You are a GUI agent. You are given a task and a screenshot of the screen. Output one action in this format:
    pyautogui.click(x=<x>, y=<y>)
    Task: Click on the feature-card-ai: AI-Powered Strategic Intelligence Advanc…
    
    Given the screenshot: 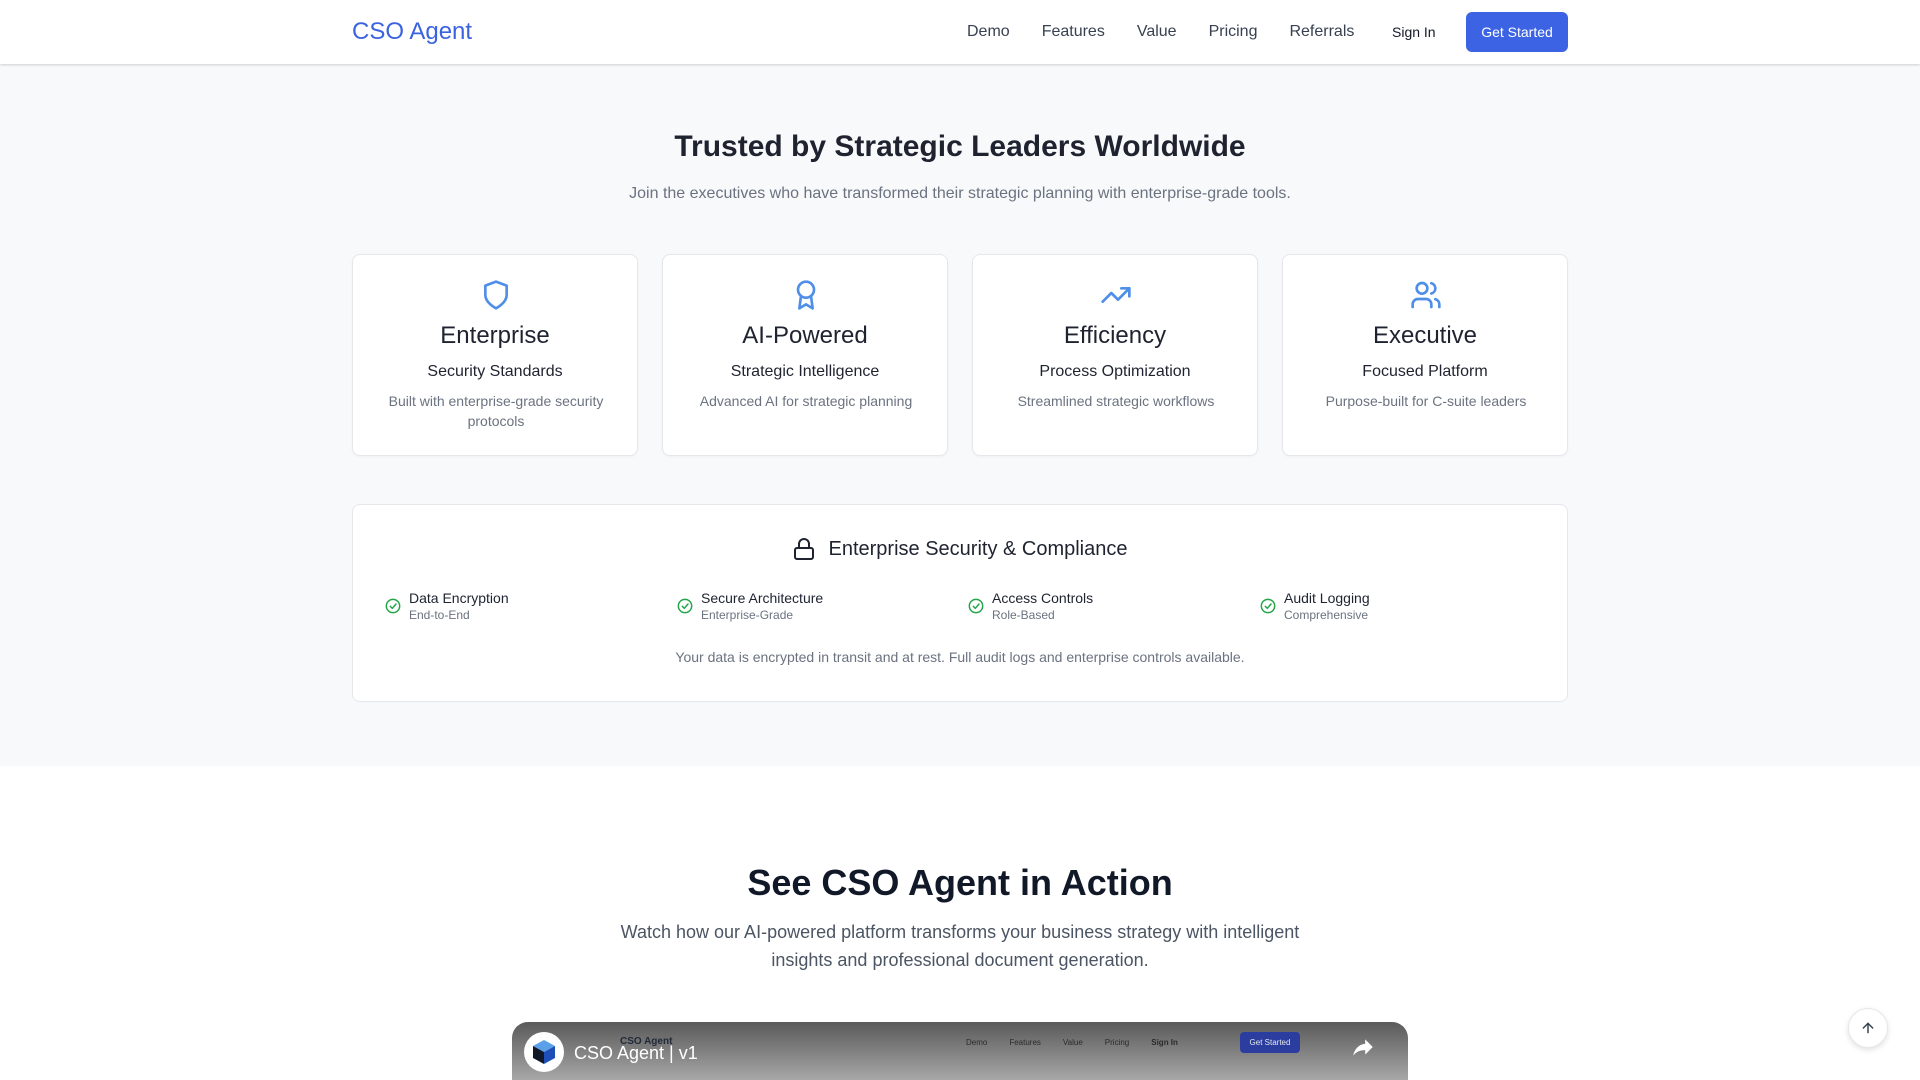 What is the action you would take?
    pyautogui.click(x=805, y=355)
    